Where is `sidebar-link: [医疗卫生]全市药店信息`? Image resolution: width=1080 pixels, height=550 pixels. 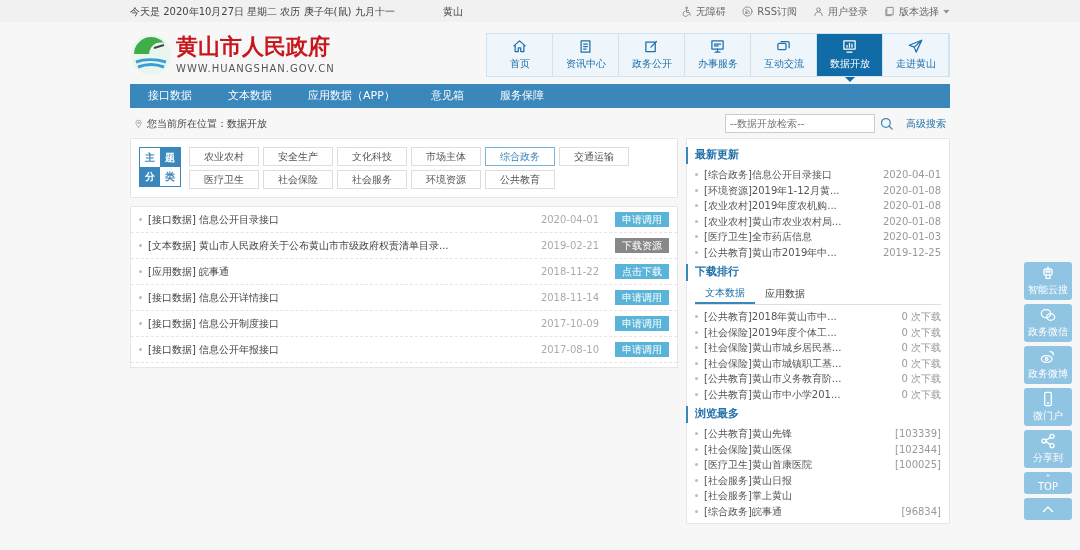
sidebar-link: [医疗卫生]全市药店信息 is located at coordinates (758, 237).